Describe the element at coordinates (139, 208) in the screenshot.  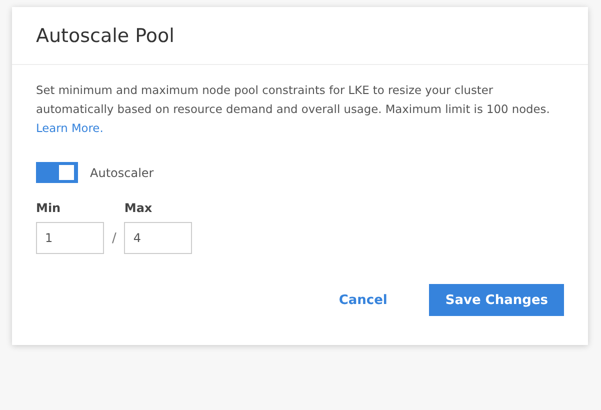
I see `max-label: Max` at that location.